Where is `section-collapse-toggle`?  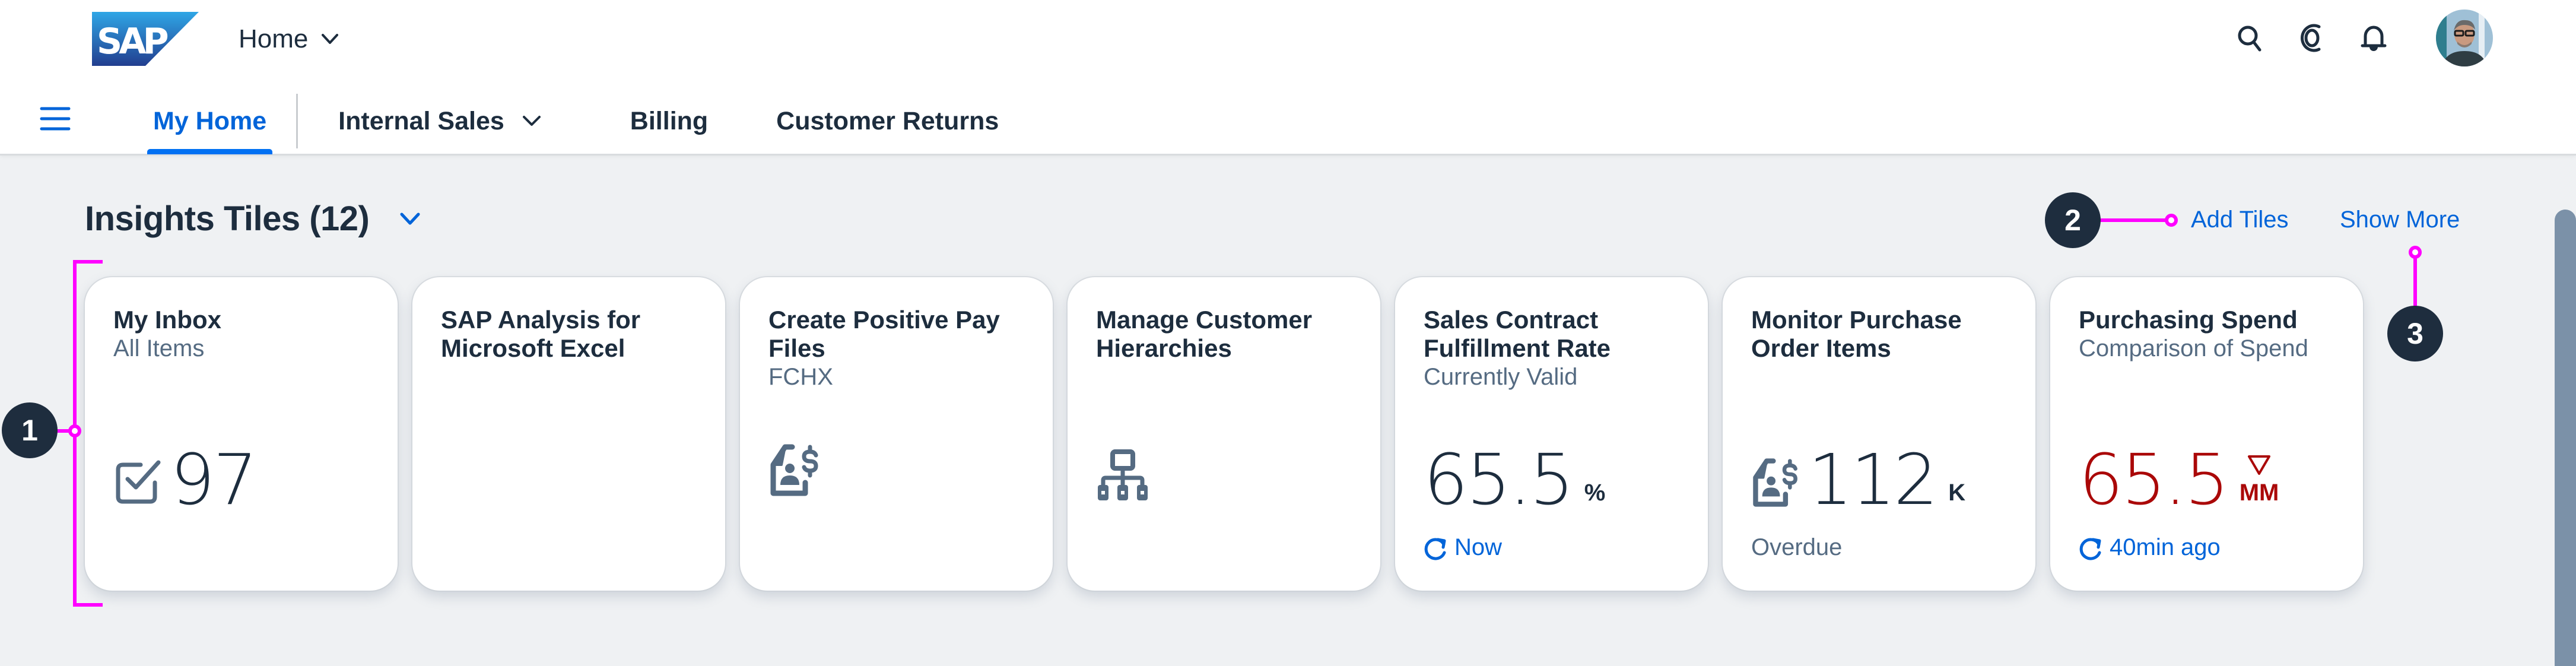
section-collapse-toggle is located at coordinates (410, 219).